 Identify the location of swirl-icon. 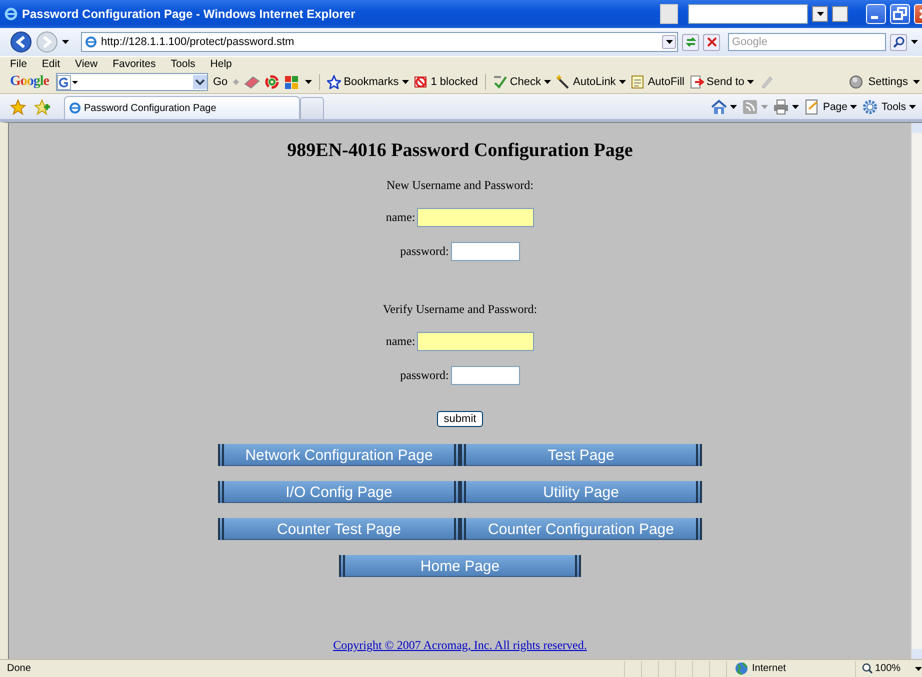
(271, 82).